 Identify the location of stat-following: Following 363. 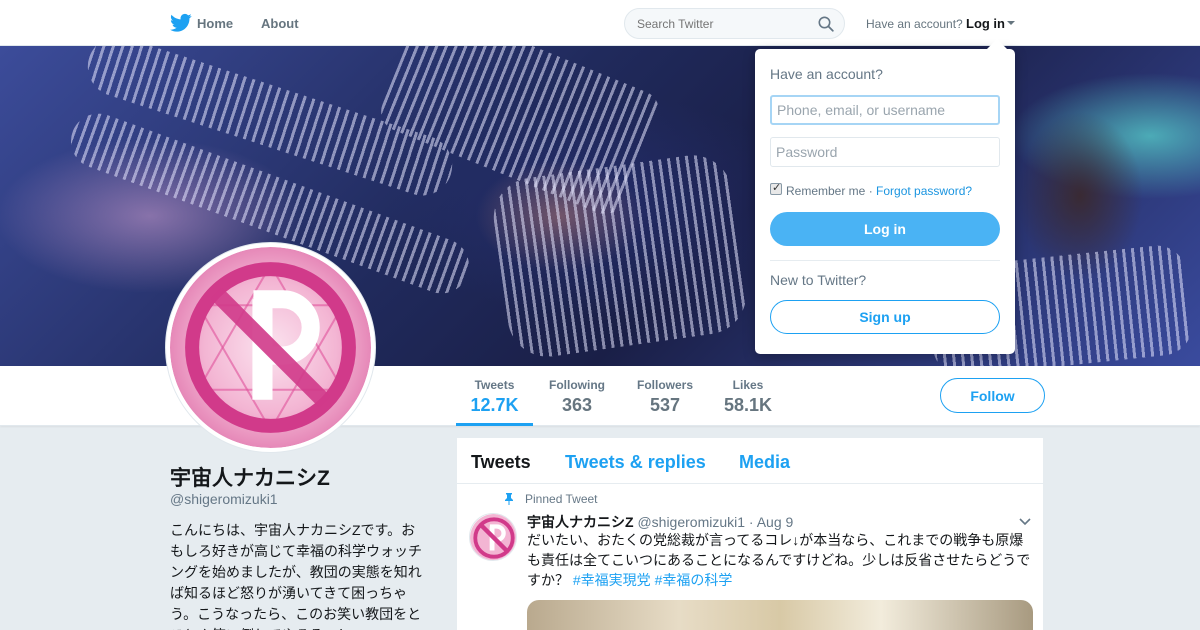
(577, 397).